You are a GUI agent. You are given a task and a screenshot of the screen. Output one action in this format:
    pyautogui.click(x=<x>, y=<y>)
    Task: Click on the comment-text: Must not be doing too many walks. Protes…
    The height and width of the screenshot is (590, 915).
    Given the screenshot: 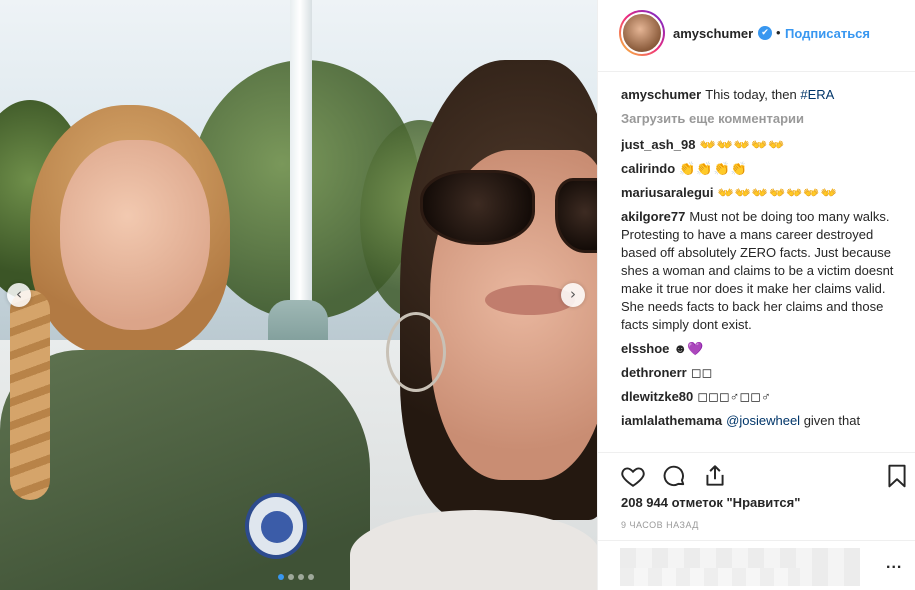 What is the action you would take?
    pyautogui.click(x=757, y=270)
    